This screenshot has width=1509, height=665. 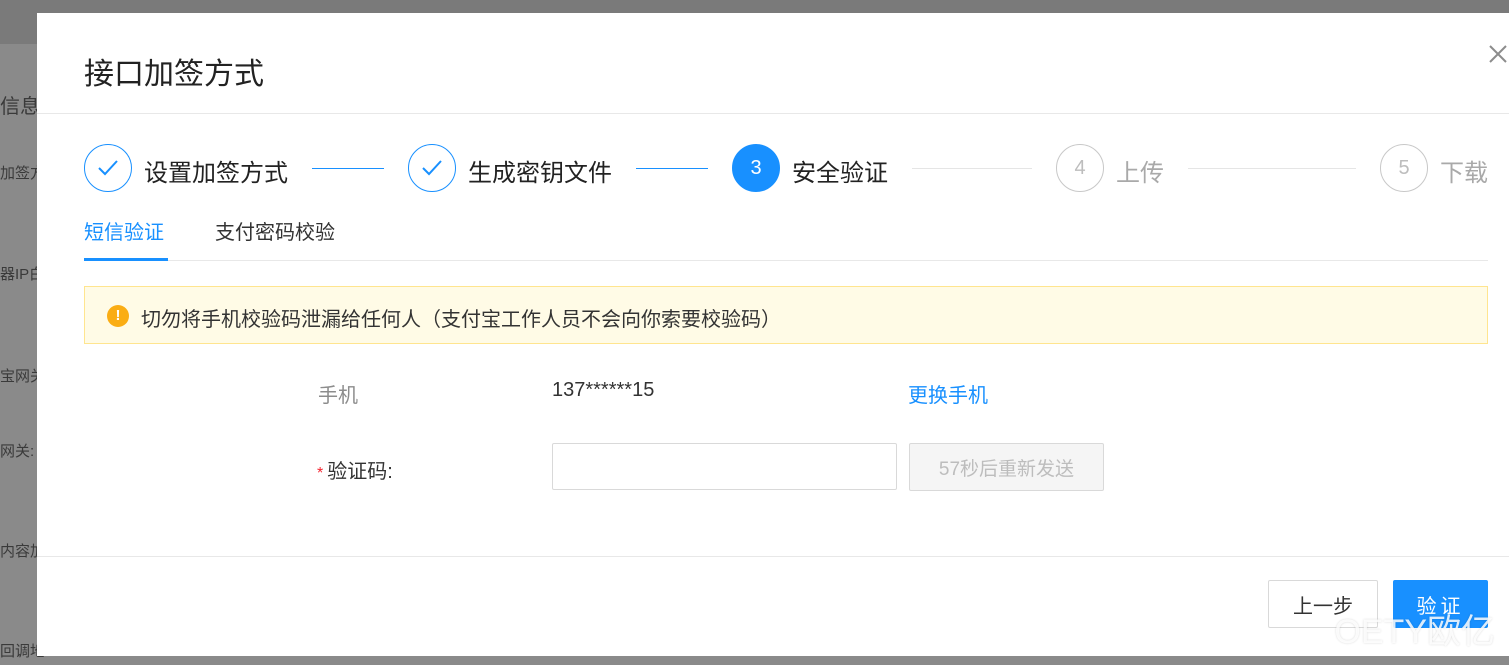 I want to click on warning-alert: ! 切勿将手机校验码泄漏给任何人（支付宝工作人员不会向你索要校验码）, so click(x=786, y=315).